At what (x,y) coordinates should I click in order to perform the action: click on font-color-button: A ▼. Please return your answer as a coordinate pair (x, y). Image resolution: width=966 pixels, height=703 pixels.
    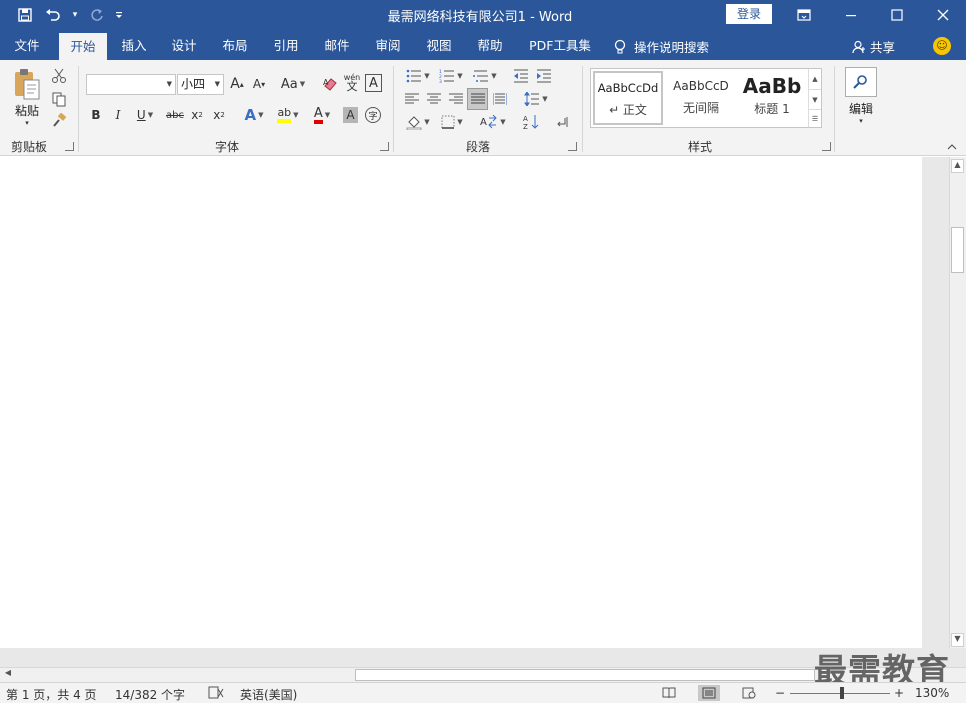
    Looking at the image, I should click on (322, 115).